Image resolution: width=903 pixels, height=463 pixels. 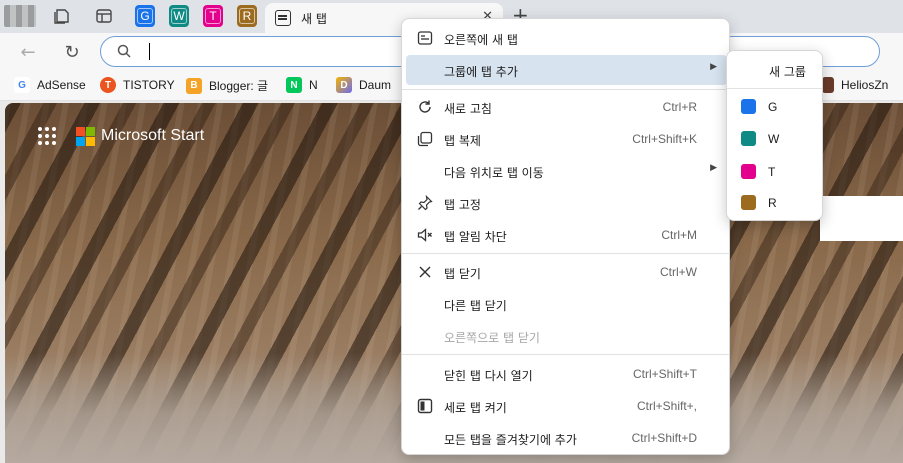 I want to click on menu-item-label: 새로 고침, so click(x=468, y=109).